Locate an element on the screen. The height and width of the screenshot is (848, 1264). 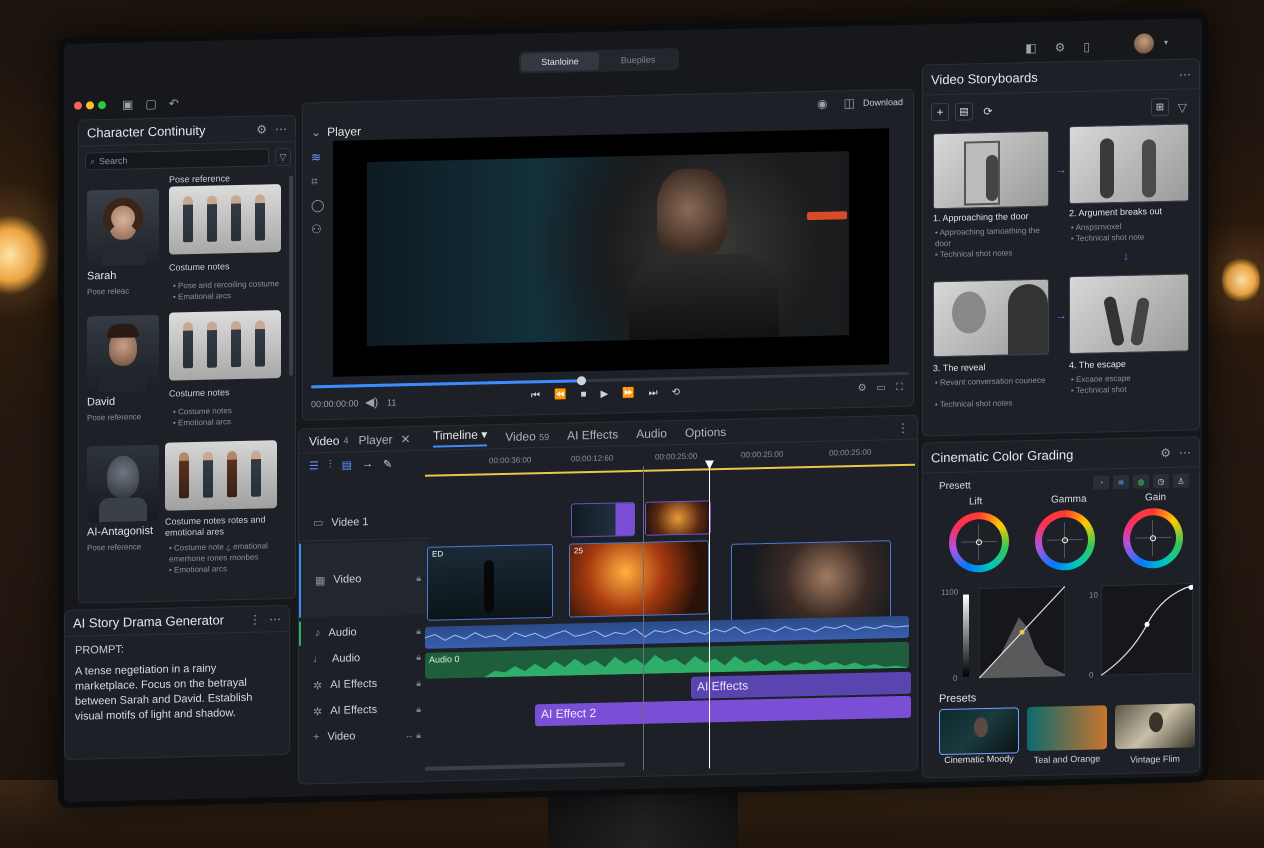
export-icon: ◫ is located at coordinates (849, 103).